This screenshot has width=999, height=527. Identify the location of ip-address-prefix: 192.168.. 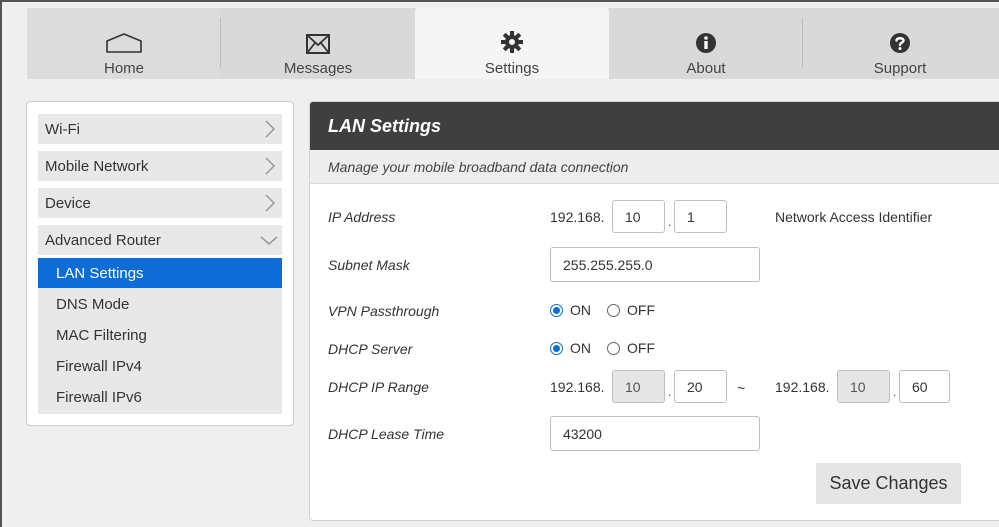
(577, 217).